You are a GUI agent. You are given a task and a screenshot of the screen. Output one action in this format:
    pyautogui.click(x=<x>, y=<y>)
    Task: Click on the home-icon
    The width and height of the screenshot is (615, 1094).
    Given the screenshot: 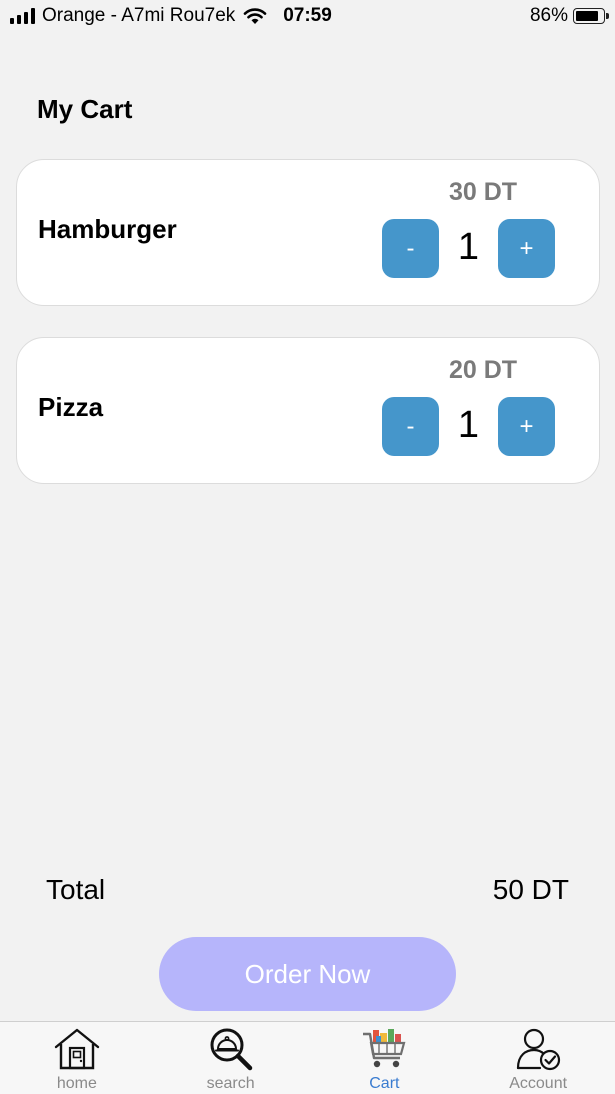 What is the action you would take?
    pyautogui.click(x=77, y=1049)
    